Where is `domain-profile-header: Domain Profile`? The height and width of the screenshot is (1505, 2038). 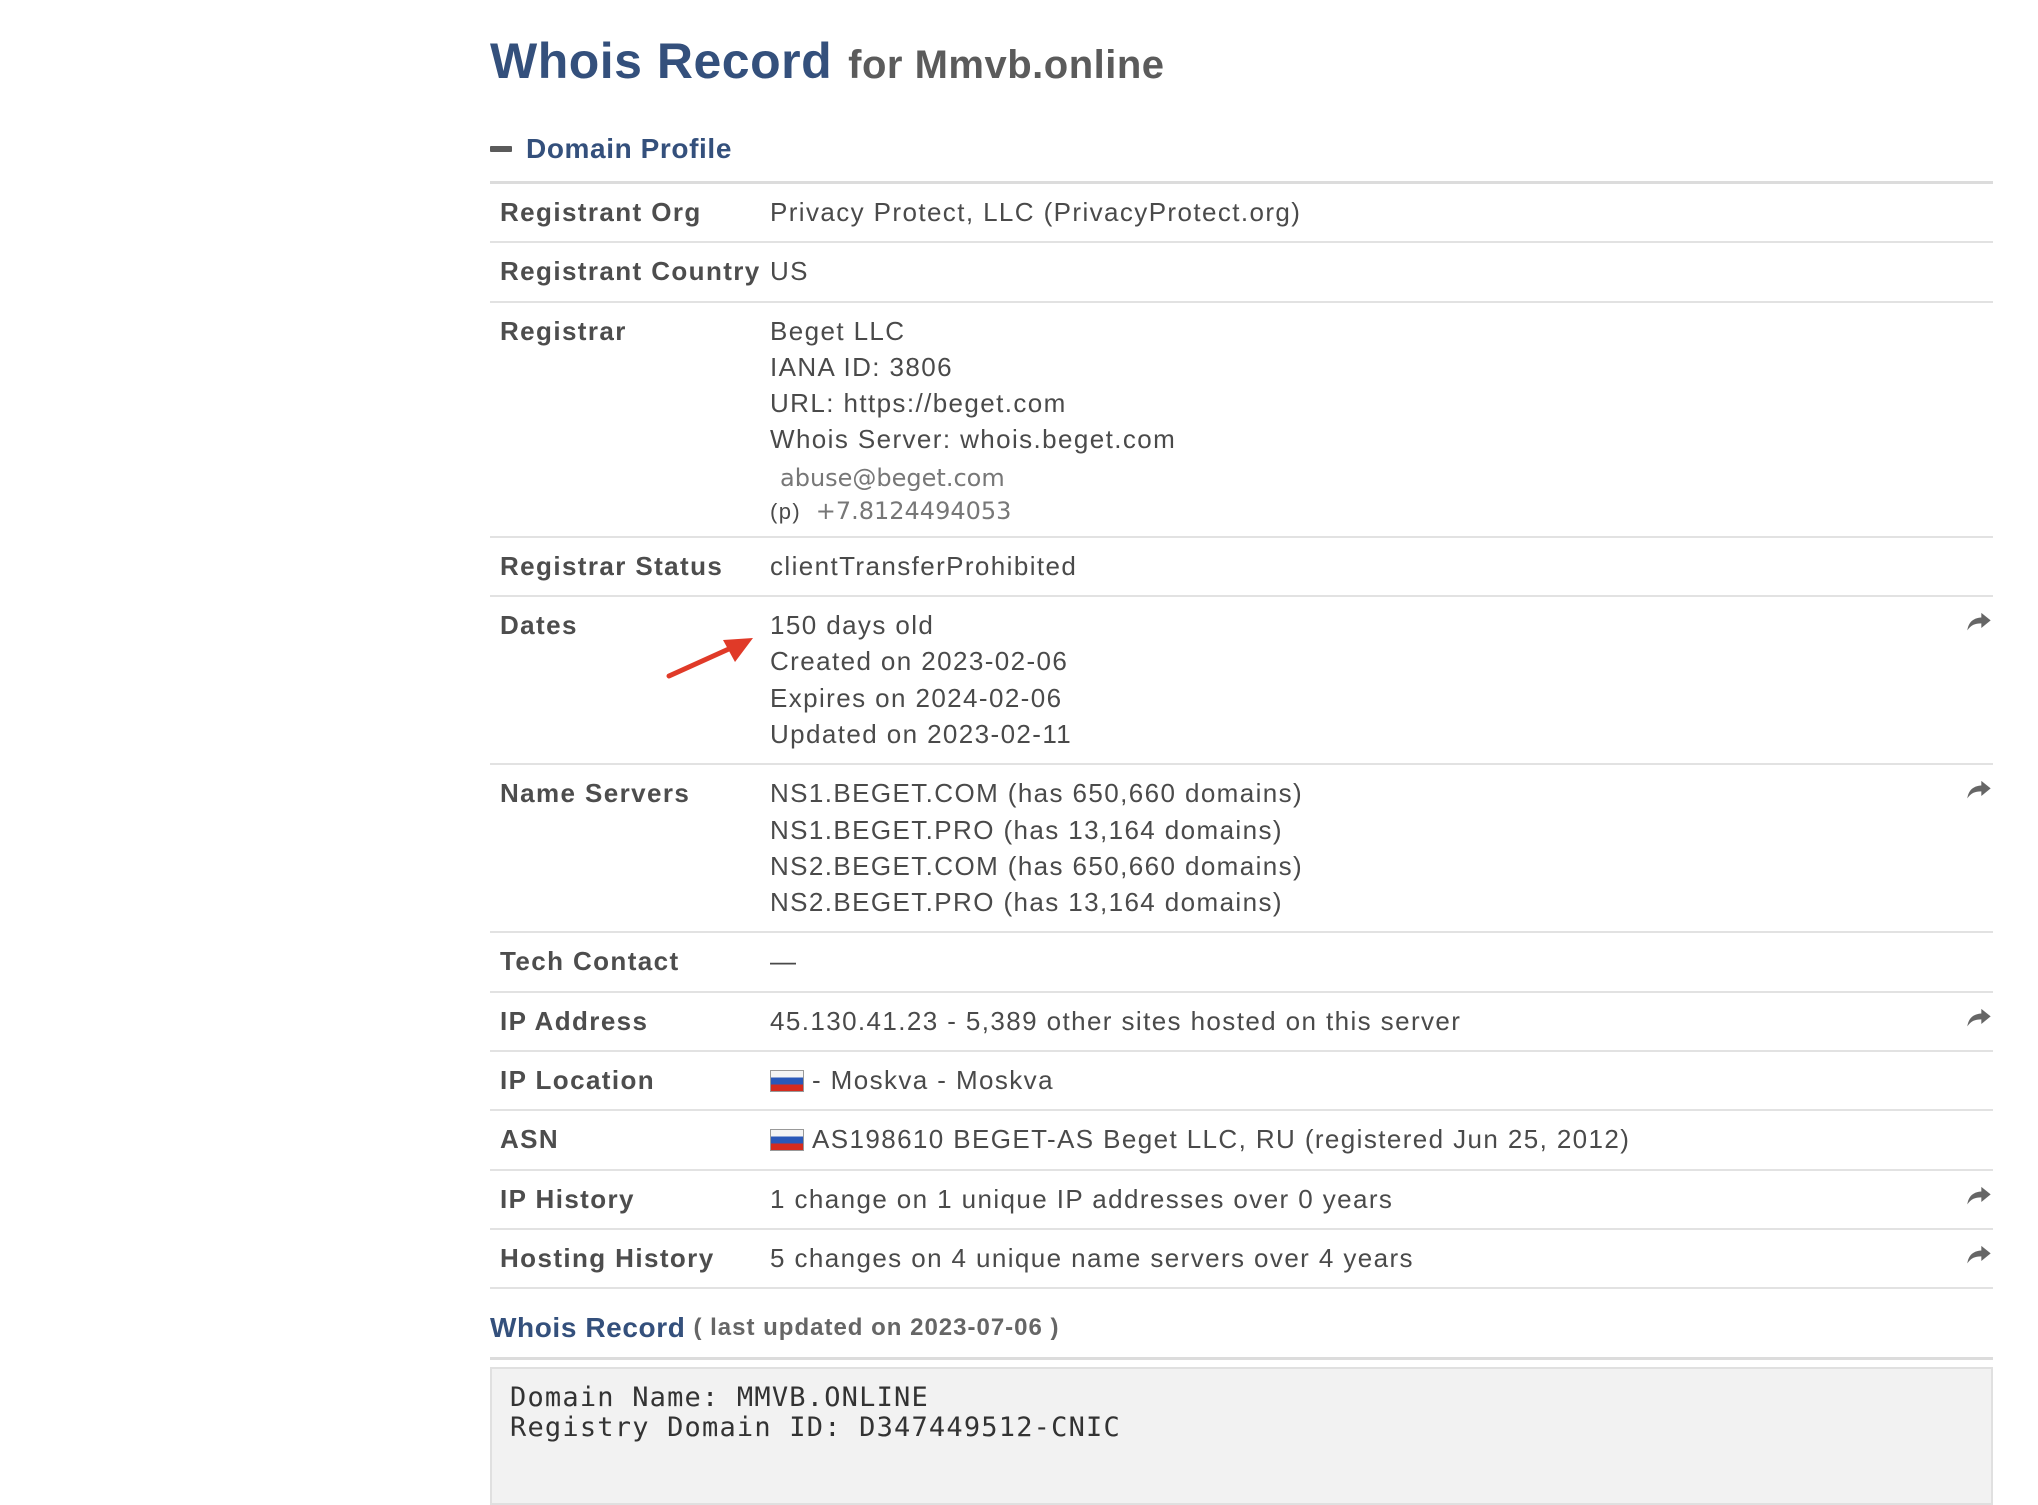
domain-profile-header: Domain Profile is located at coordinates (1241, 154).